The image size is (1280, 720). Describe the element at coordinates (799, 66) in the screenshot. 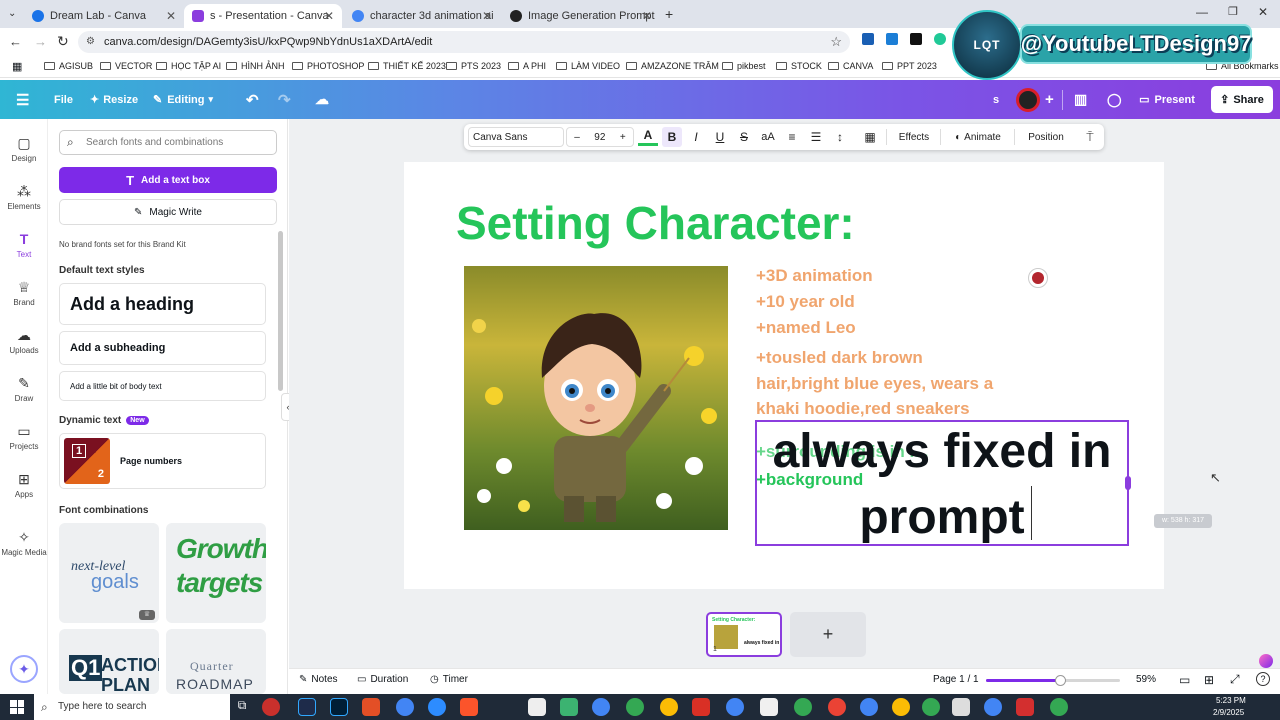

I see `bookmark-folder: STOCK` at that location.